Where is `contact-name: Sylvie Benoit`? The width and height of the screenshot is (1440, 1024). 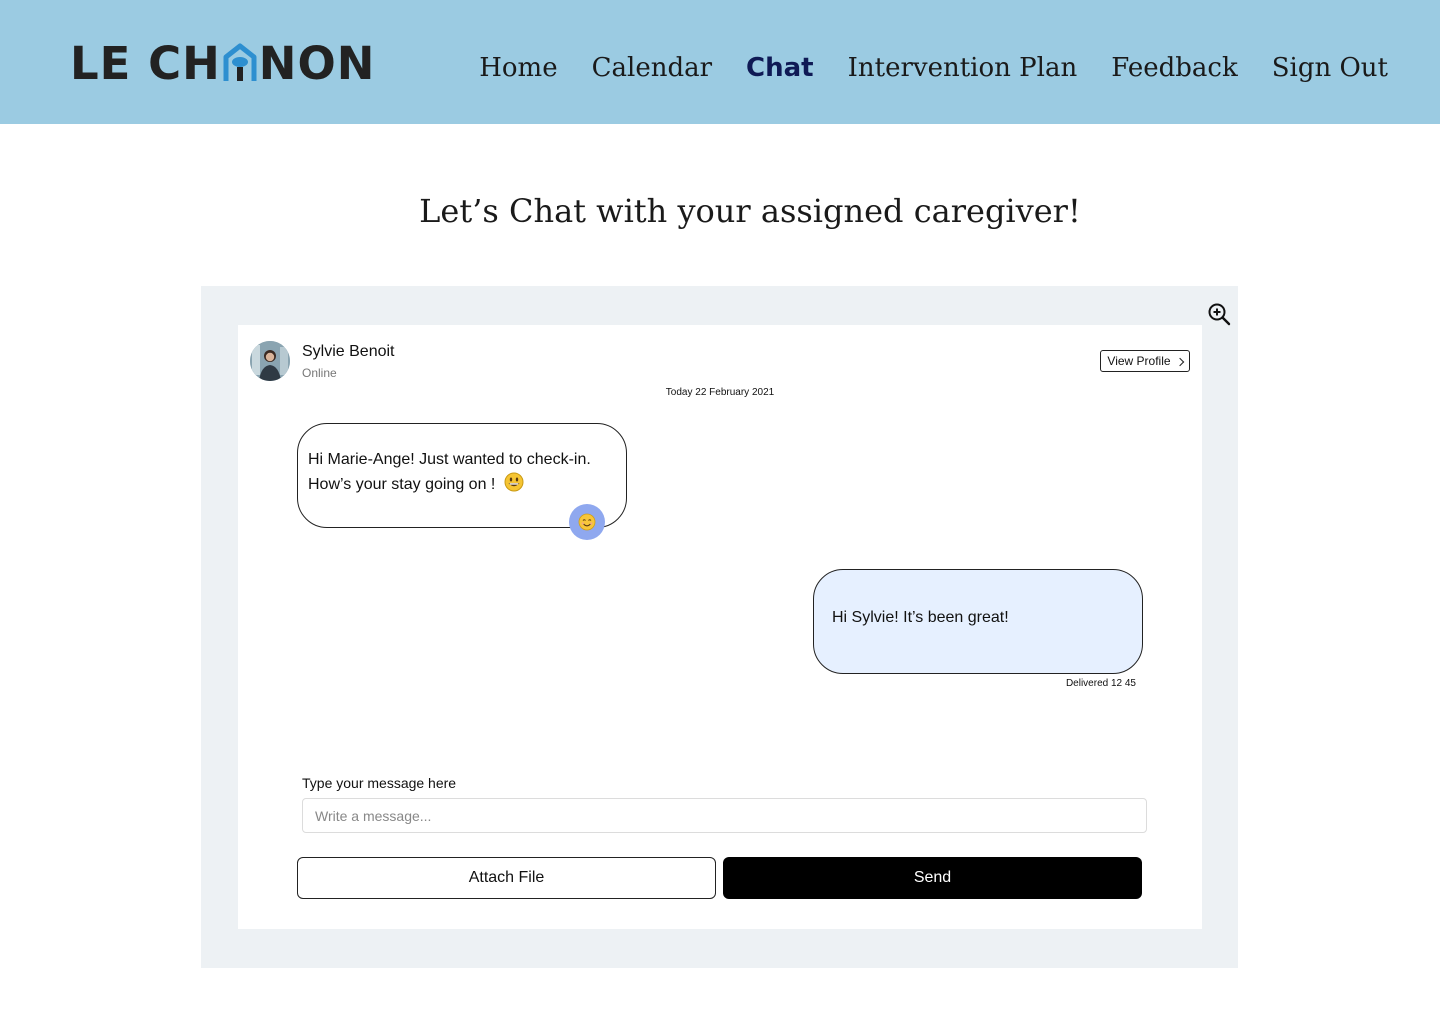 contact-name: Sylvie Benoit is located at coordinates (348, 351).